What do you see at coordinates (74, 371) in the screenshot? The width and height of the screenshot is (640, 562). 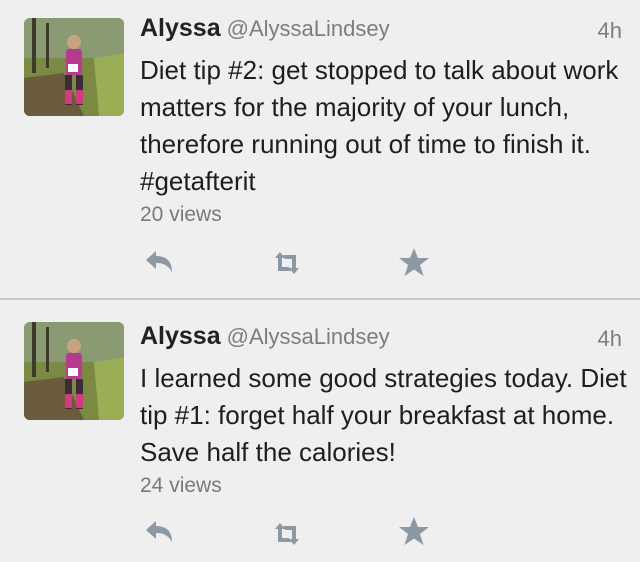 I see `avatar` at bounding box center [74, 371].